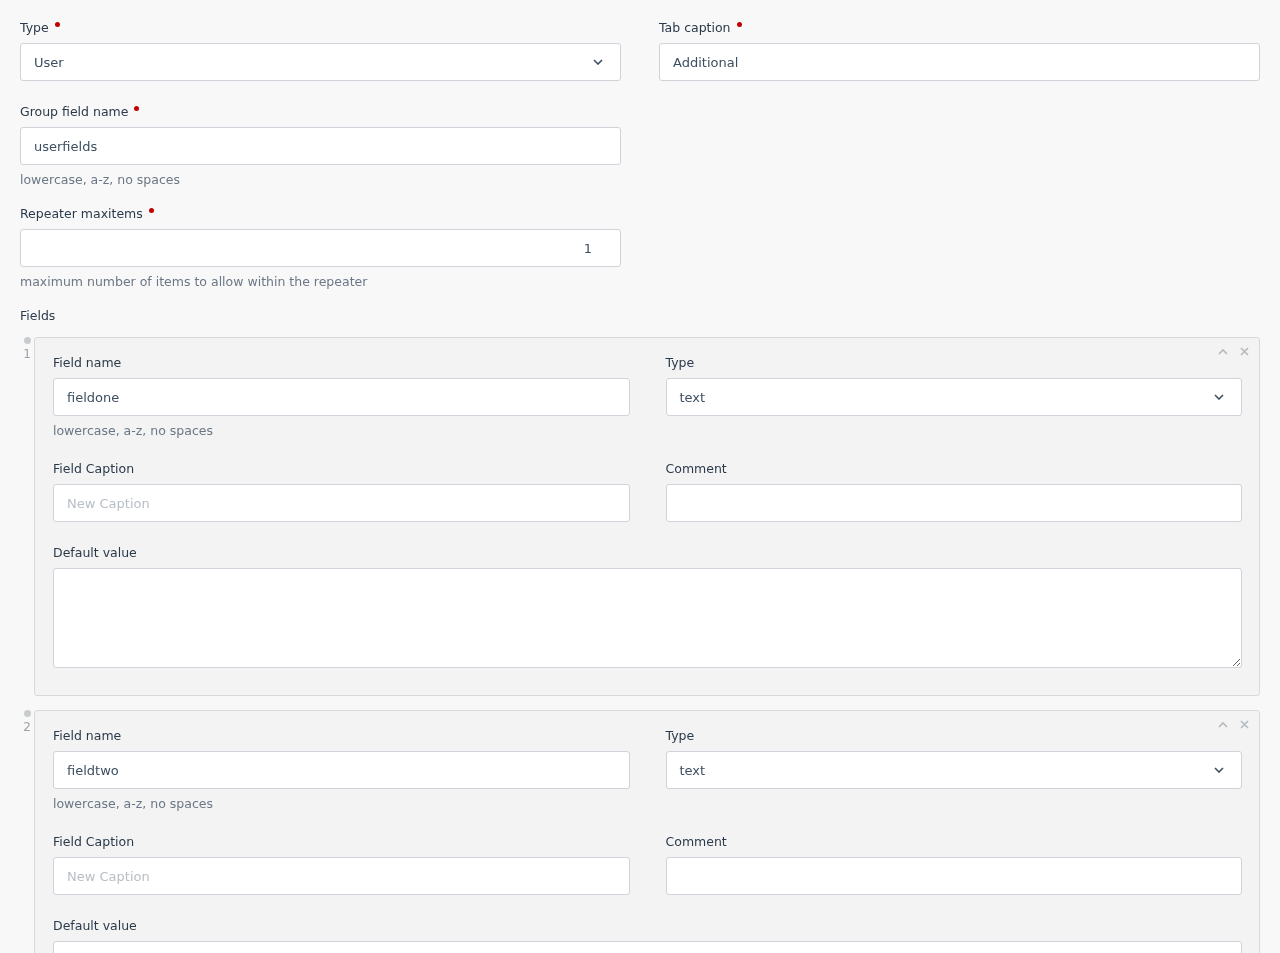 Image resolution: width=1280 pixels, height=953 pixels. I want to click on item-number: 1, so click(27, 354).